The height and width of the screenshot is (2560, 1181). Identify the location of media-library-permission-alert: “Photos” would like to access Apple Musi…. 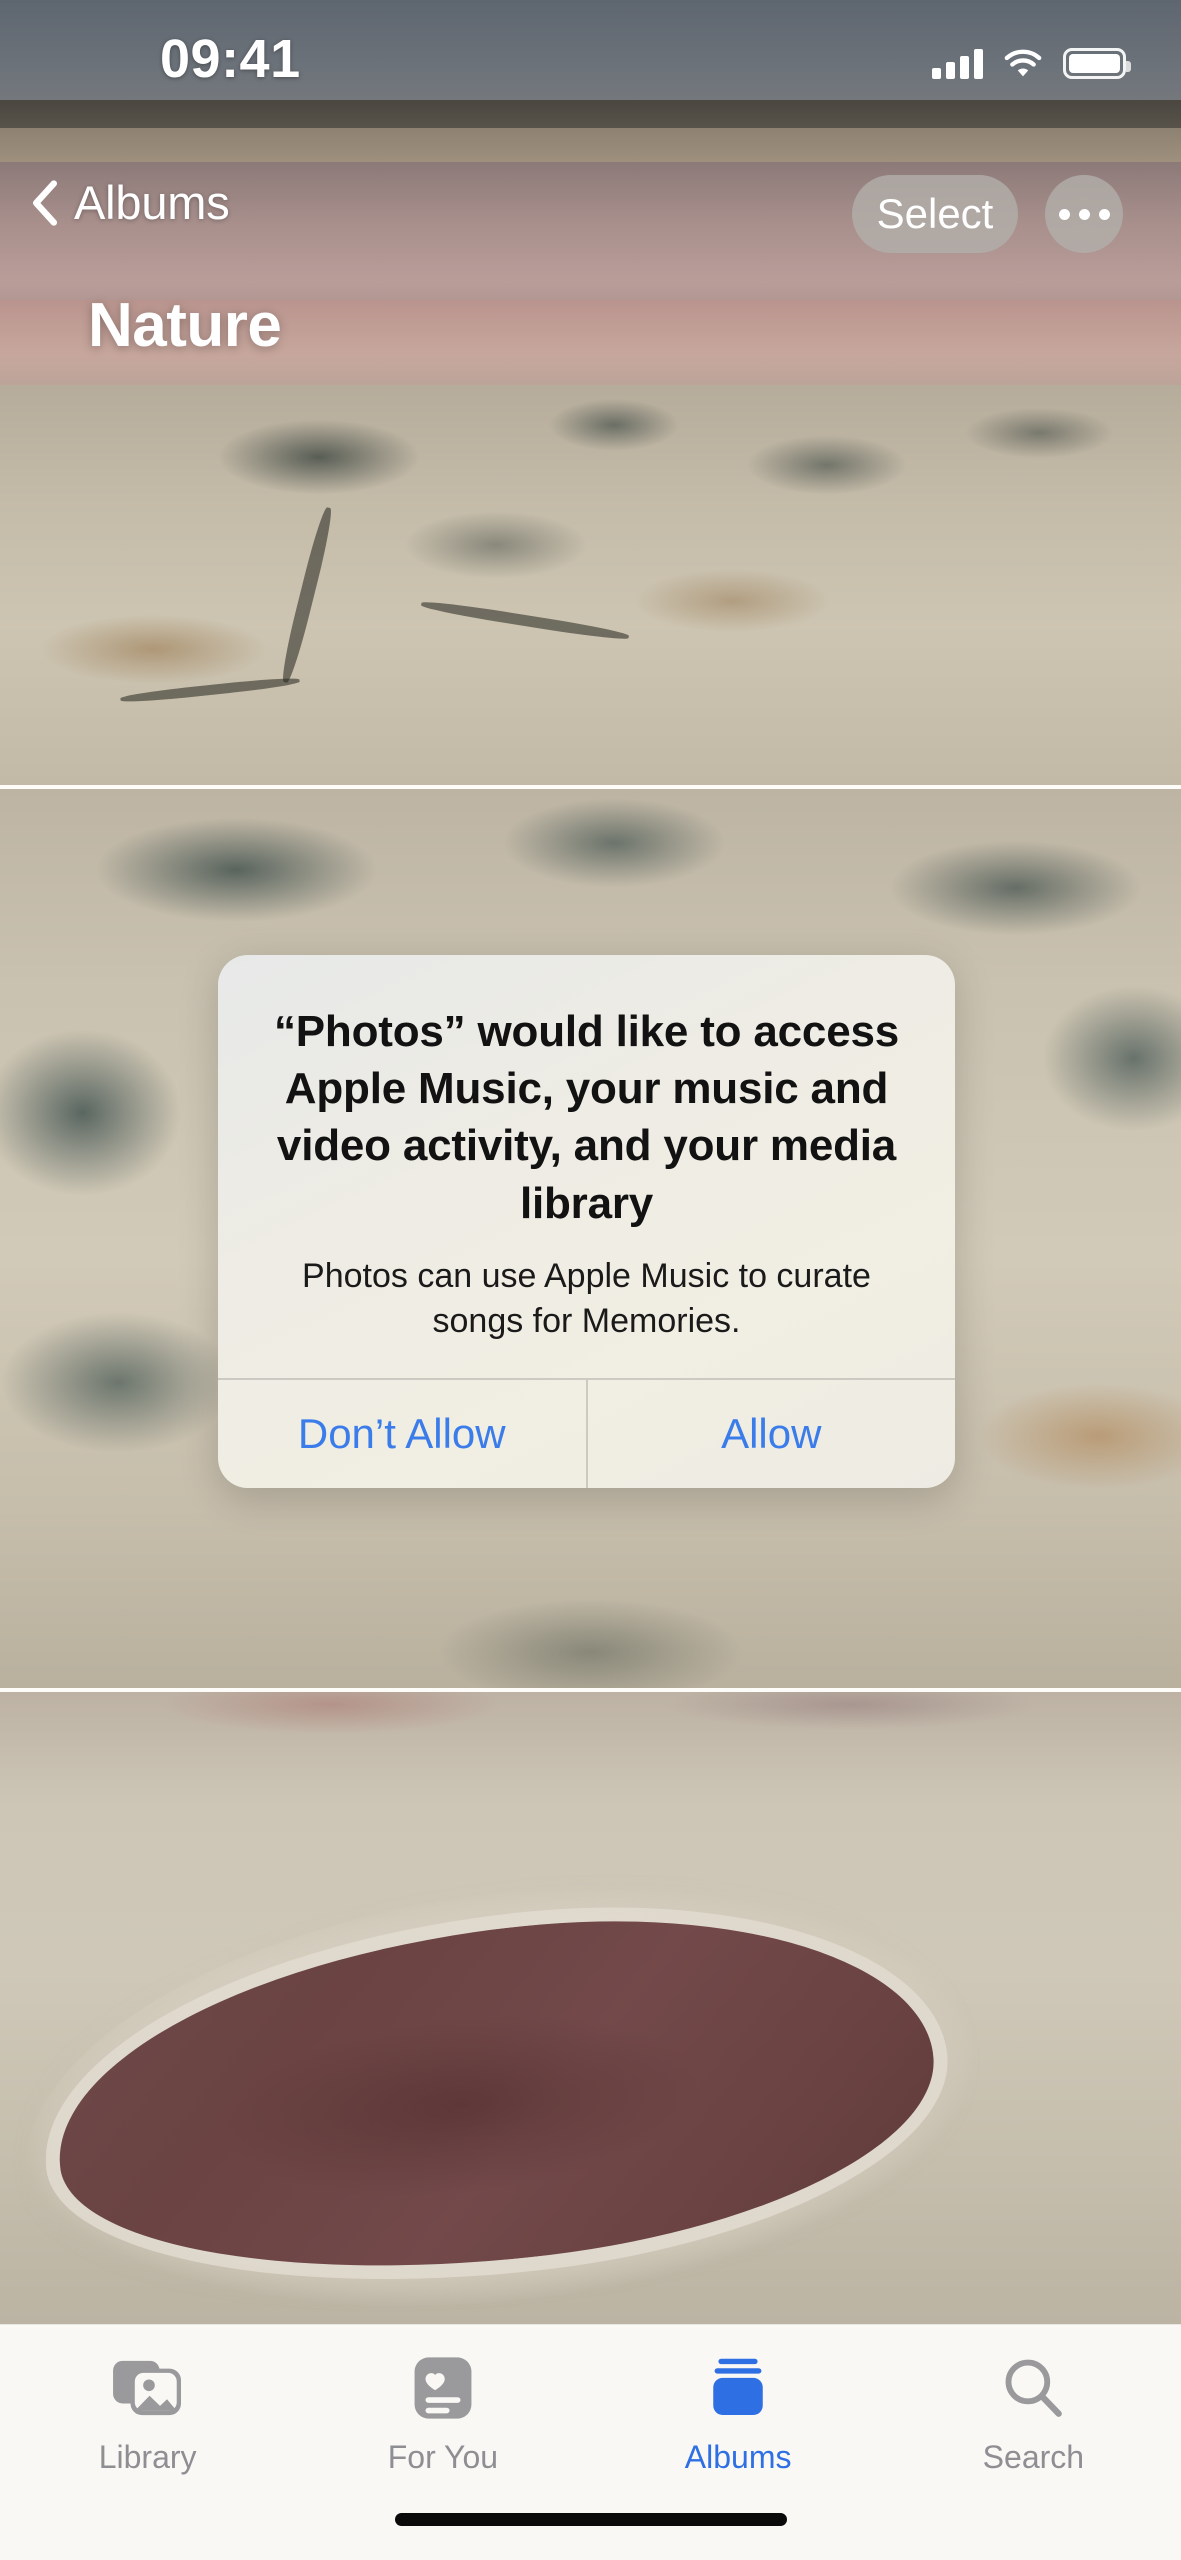
(587, 1222).